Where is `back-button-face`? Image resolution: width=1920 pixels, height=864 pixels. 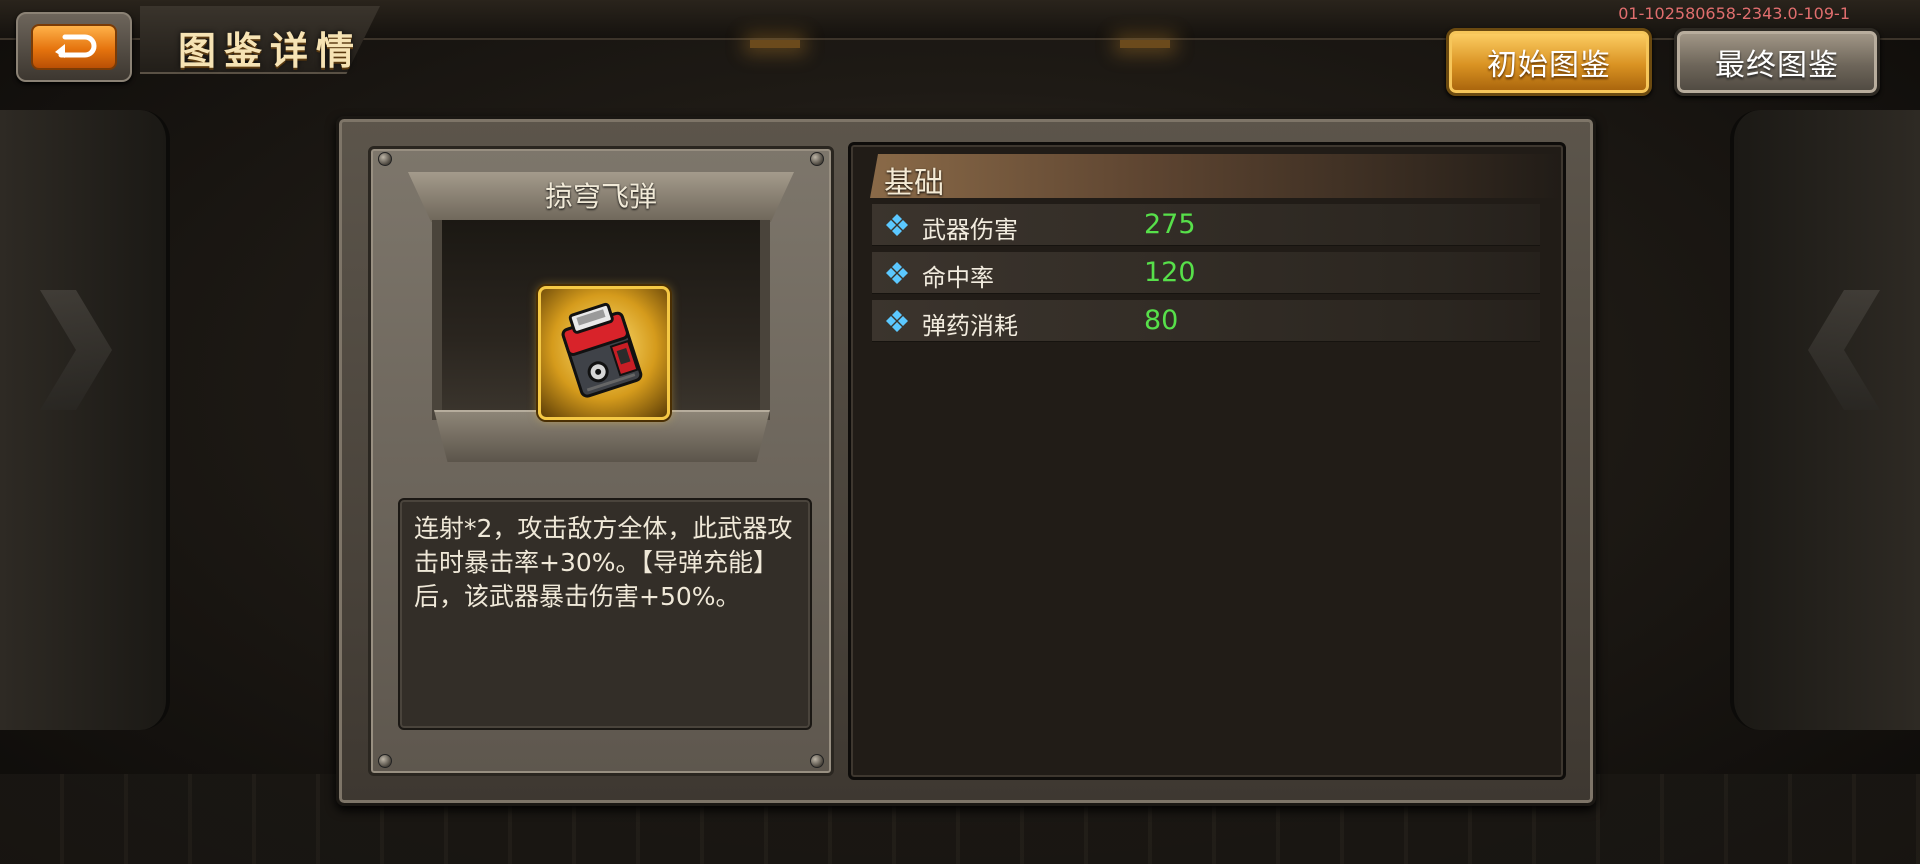 back-button-face is located at coordinates (74, 47).